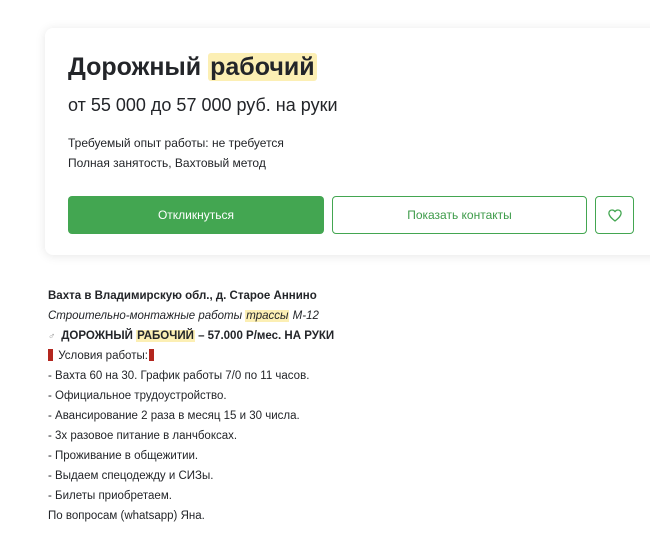  What do you see at coordinates (126, 516) in the screenshot?
I see `contact-info: По вопросам (whatsapp) Яна.` at bounding box center [126, 516].